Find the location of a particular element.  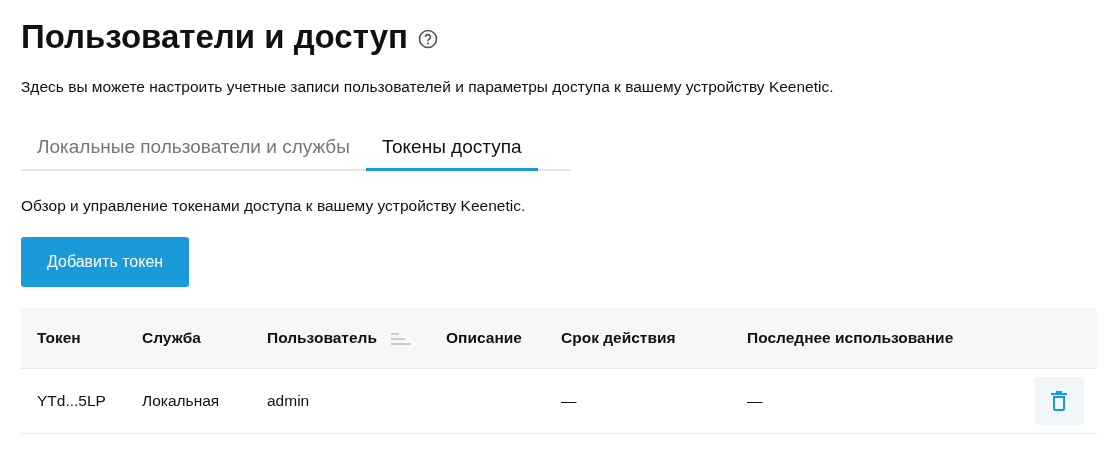

delete-button is located at coordinates (1059, 400).